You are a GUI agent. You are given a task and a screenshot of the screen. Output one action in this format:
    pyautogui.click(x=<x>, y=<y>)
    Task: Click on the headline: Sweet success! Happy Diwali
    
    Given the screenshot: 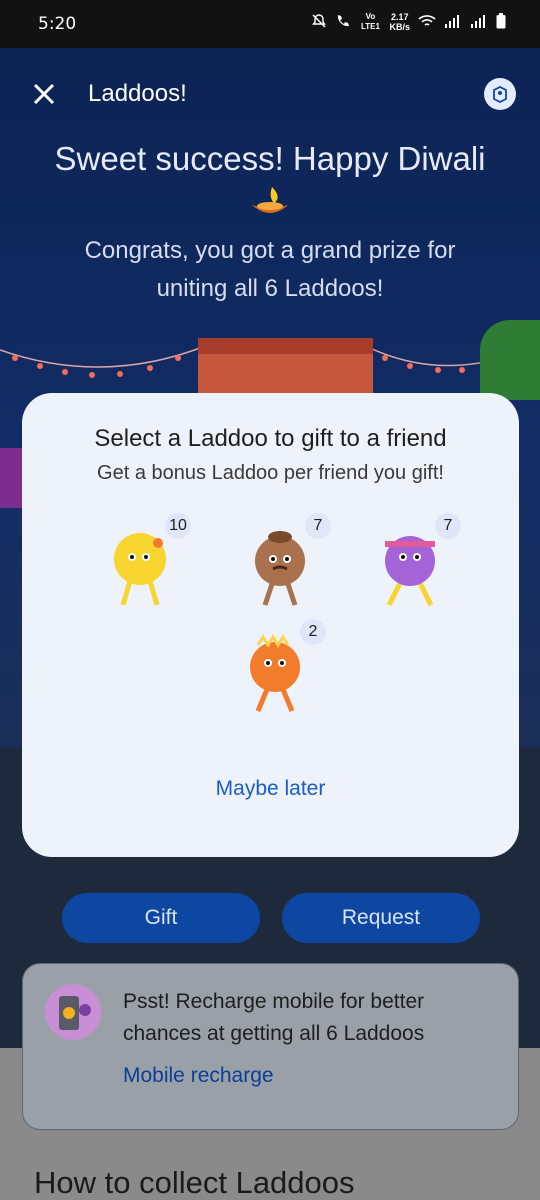 What is the action you would take?
    pyautogui.click(x=270, y=158)
    